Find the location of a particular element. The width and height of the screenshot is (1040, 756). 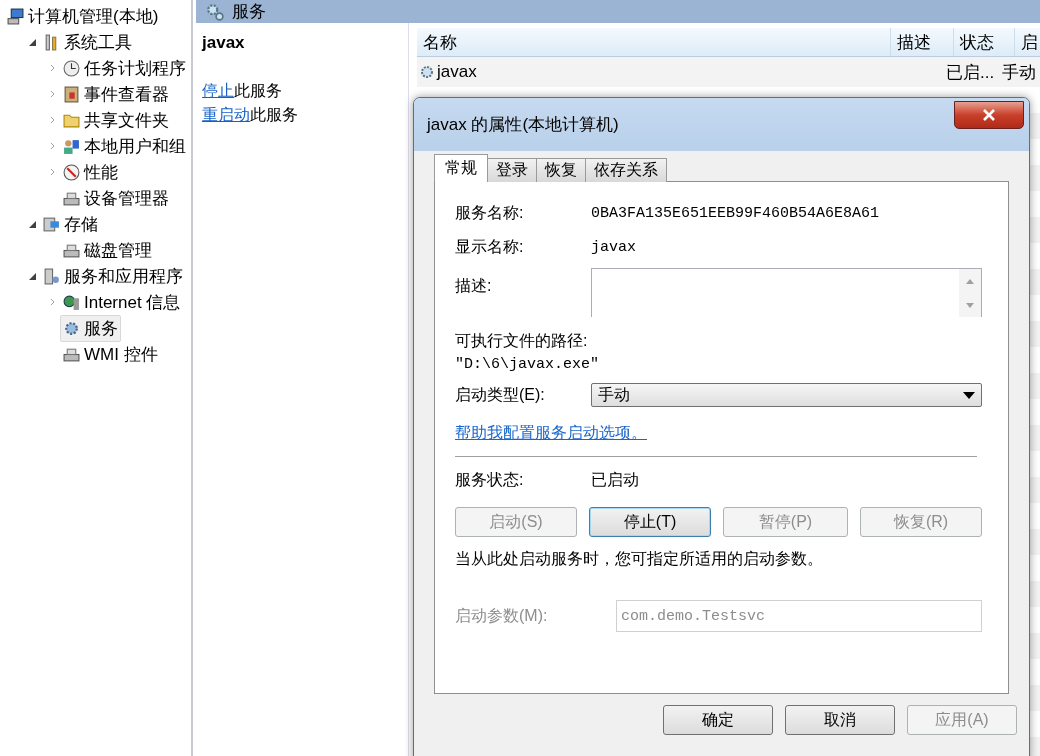

tab: 依存关系 is located at coordinates (626, 170).